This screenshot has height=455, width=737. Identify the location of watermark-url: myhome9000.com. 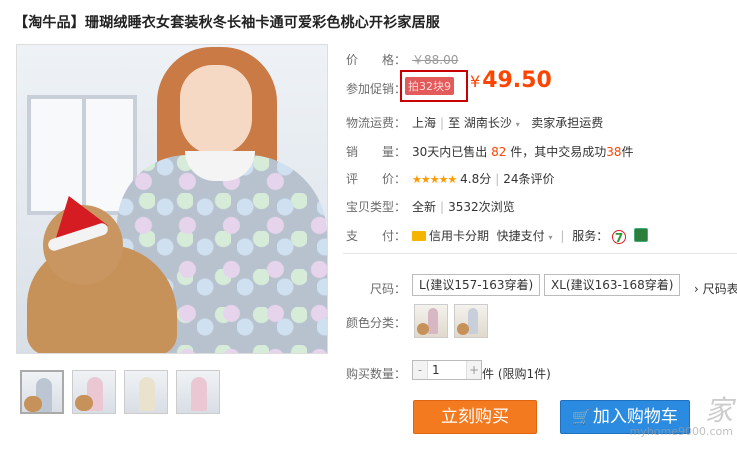
(681, 431).